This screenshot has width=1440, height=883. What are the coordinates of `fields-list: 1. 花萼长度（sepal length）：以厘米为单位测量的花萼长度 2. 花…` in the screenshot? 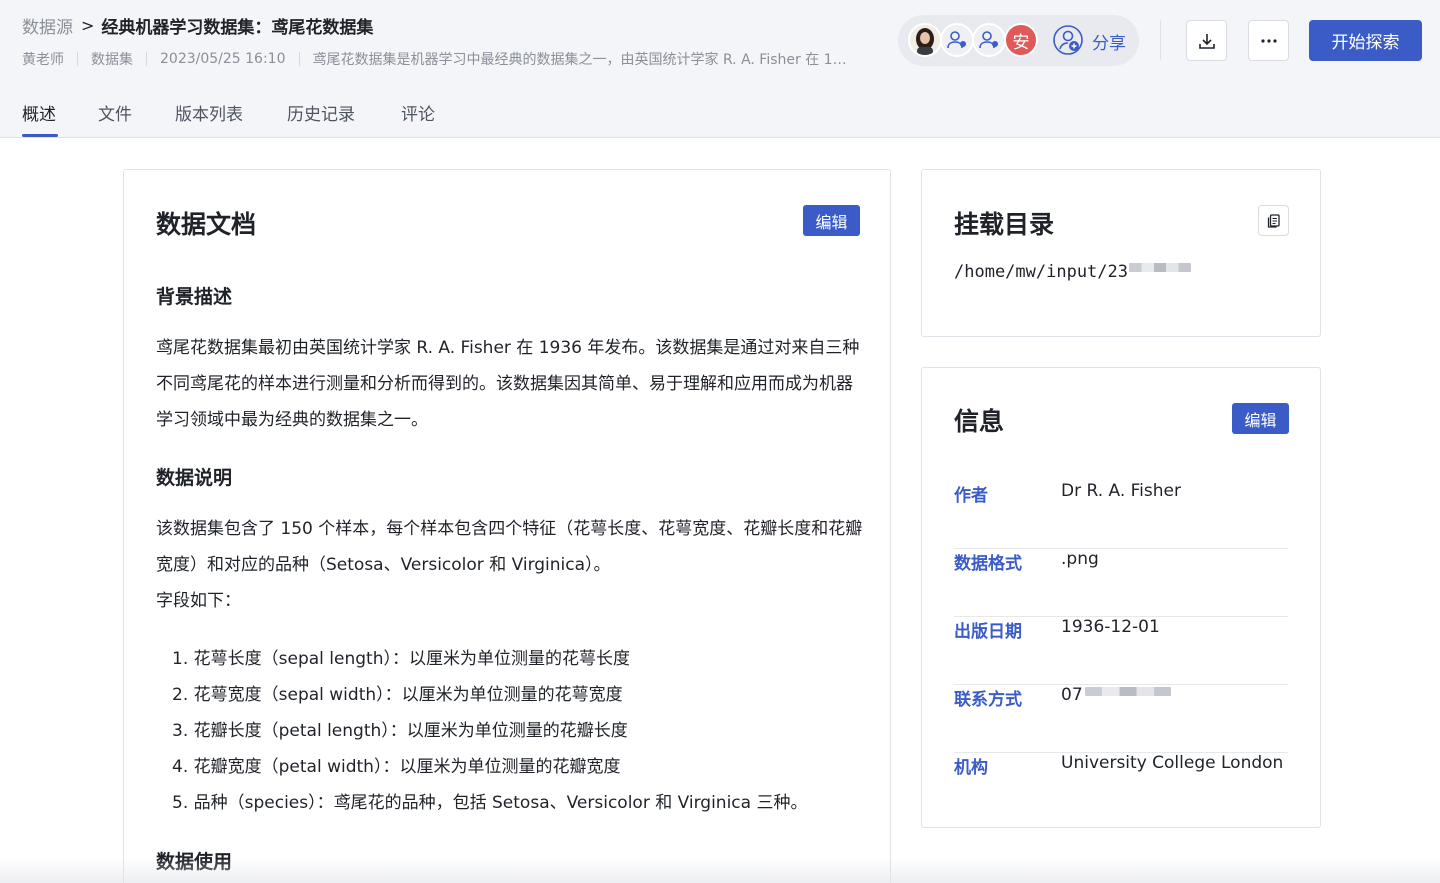 It's located at (489, 731).